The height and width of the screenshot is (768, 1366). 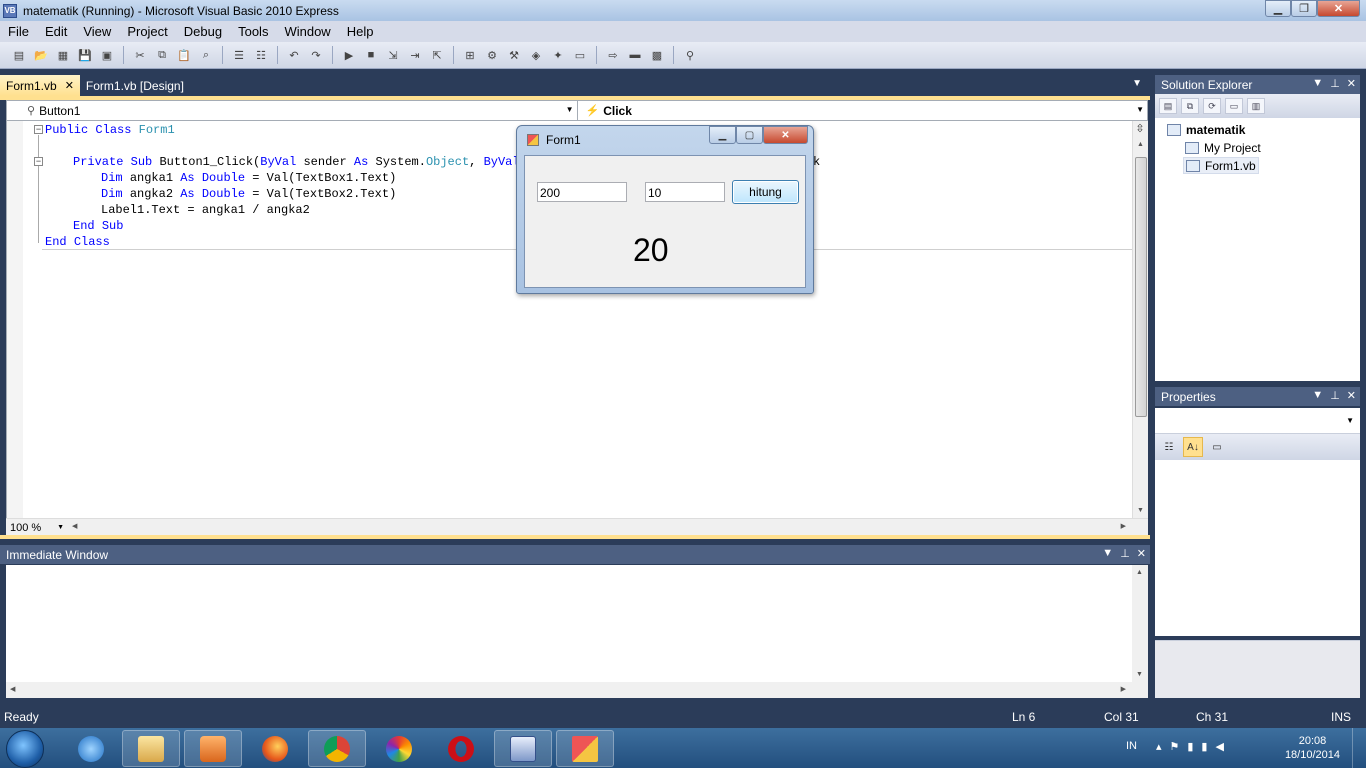 I want to click on redo-icon: ↷, so click(x=316, y=55).